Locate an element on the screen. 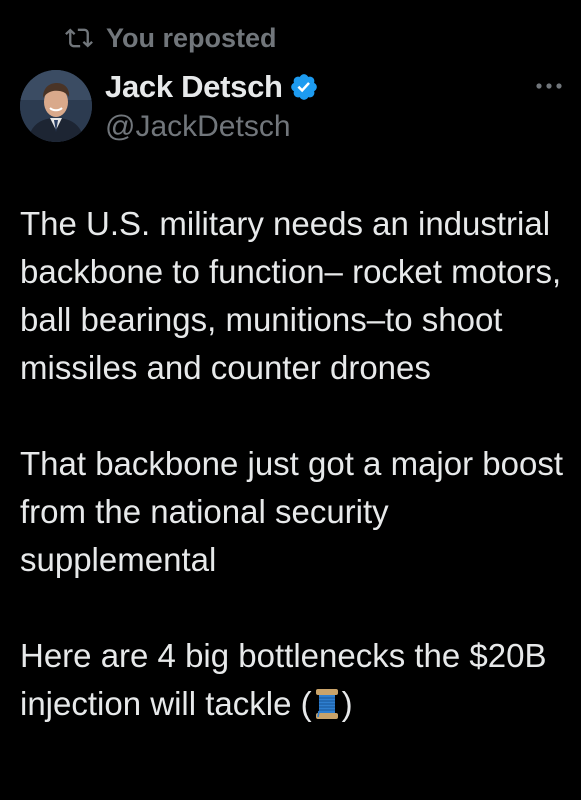 The image size is (581, 800). more-options-button is located at coordinates (549, 86).